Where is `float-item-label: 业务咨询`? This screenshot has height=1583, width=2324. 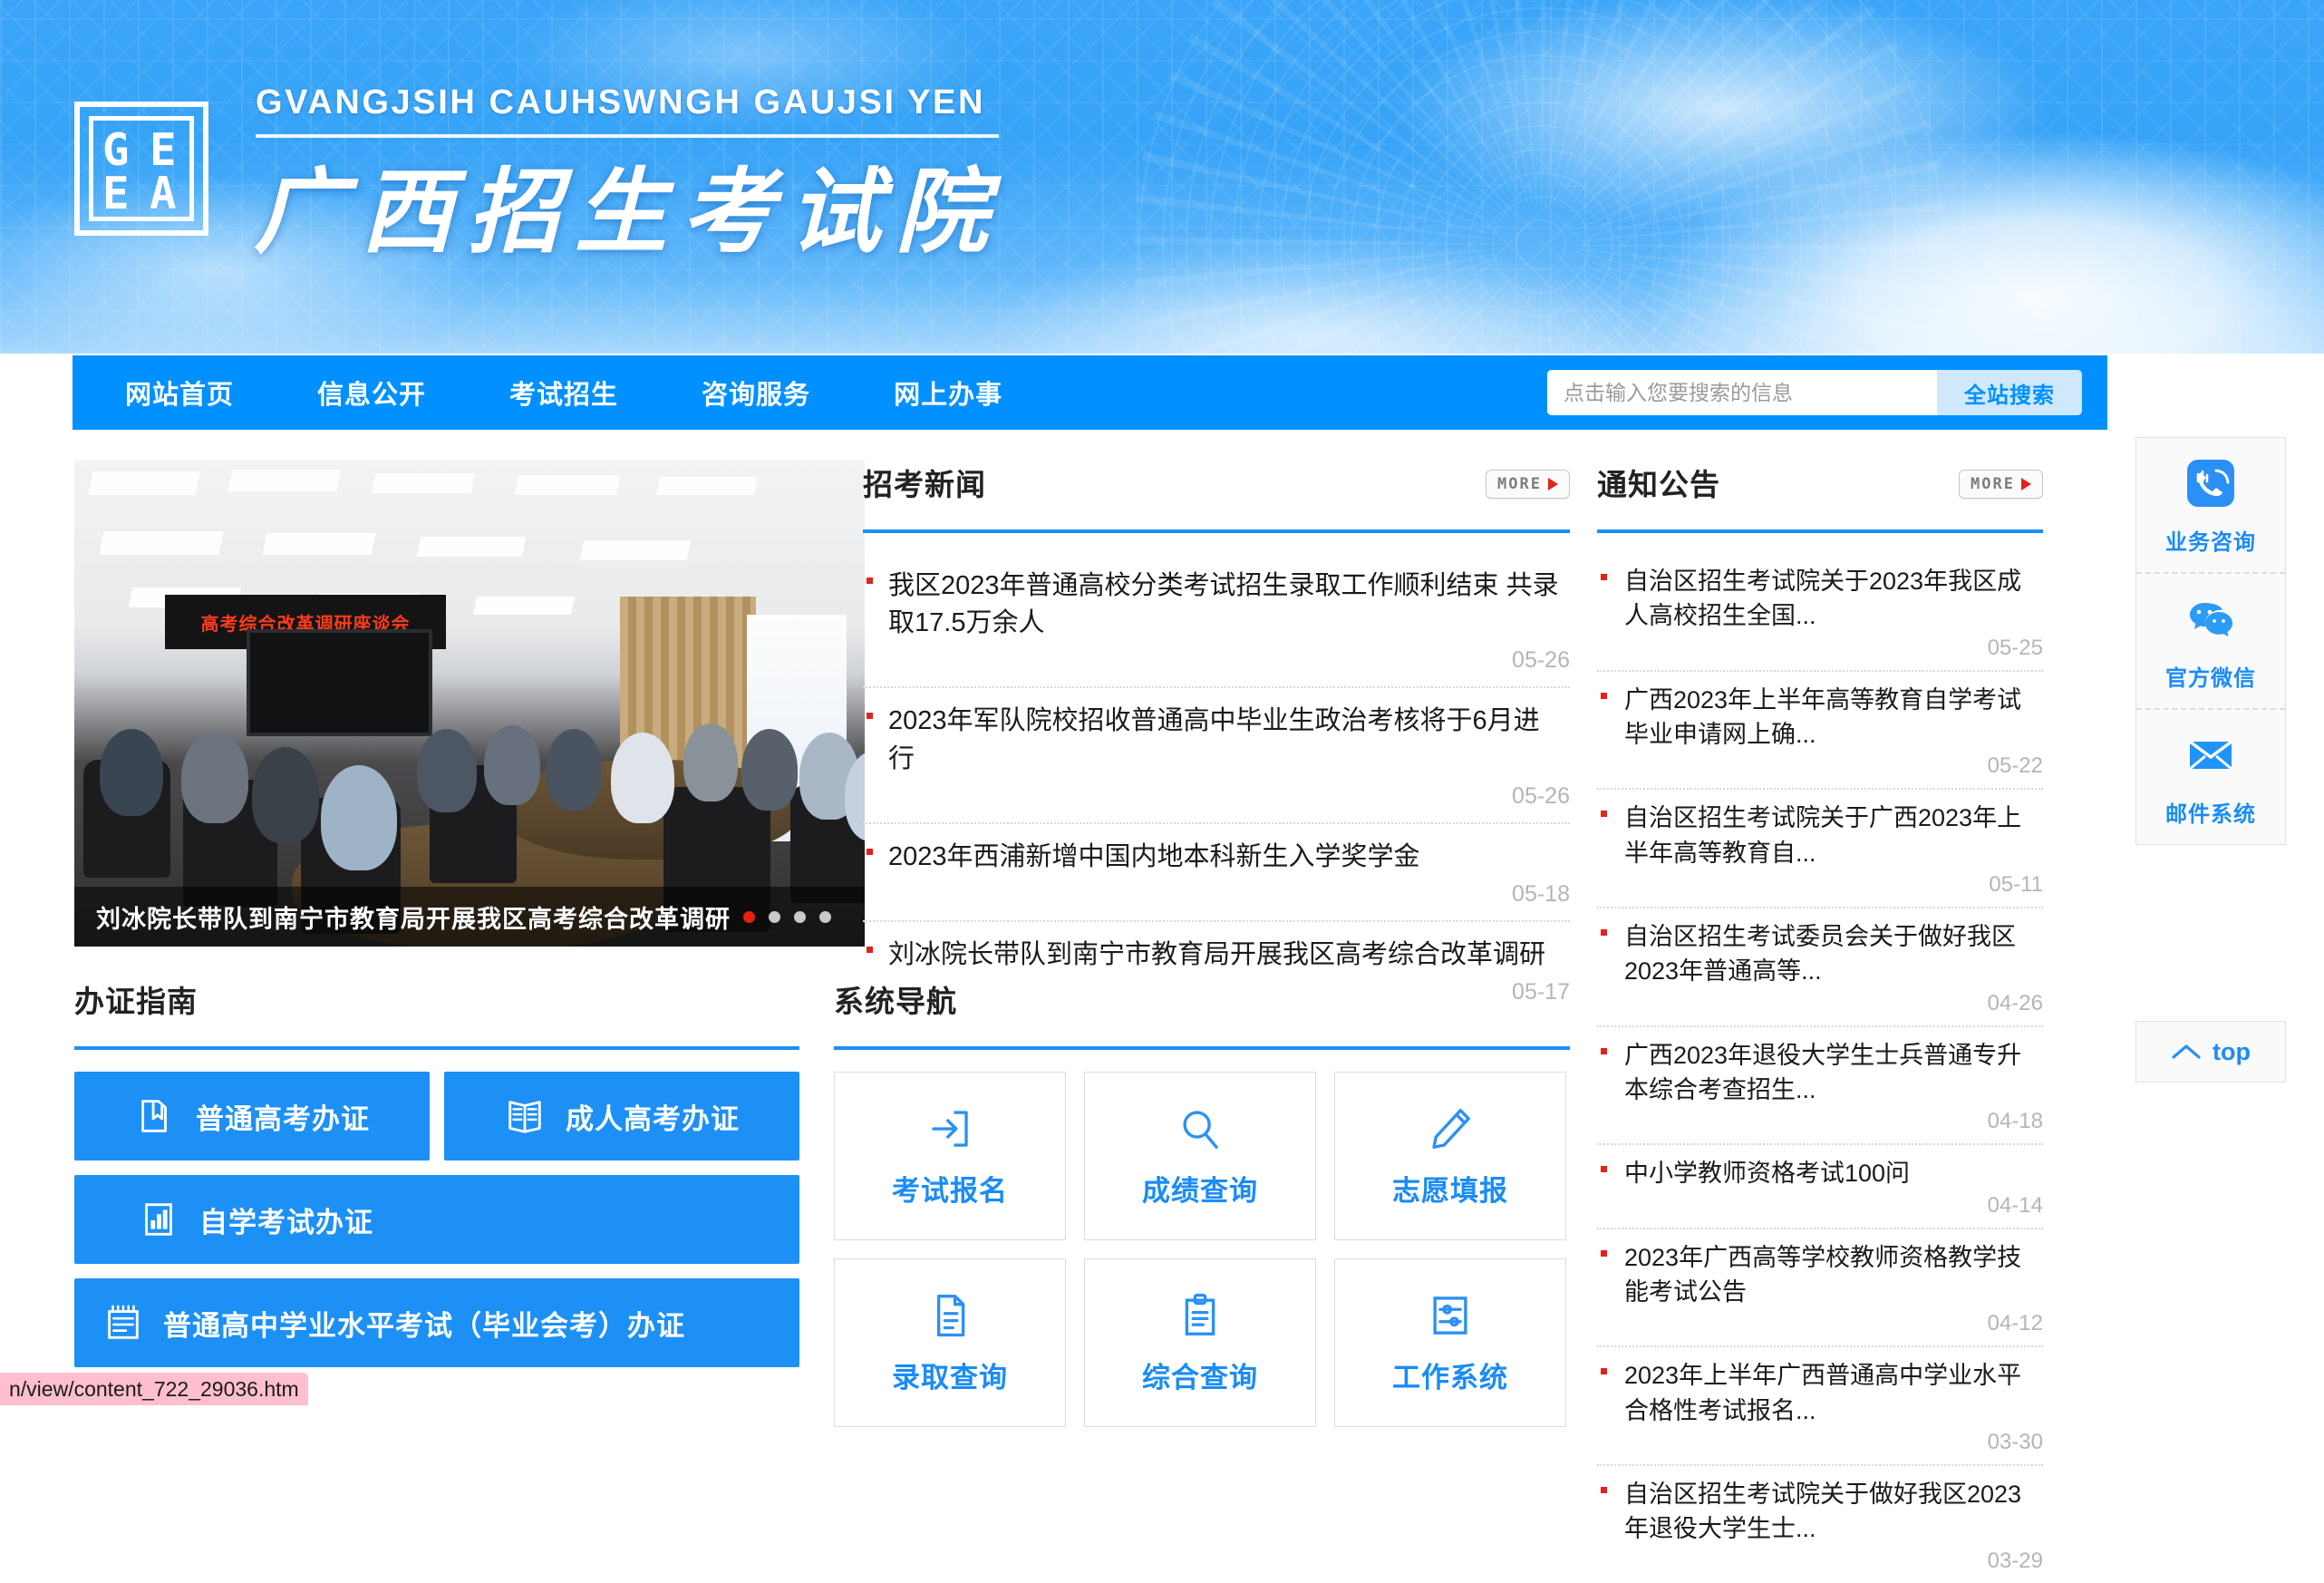 float-item-label: 业务咨询 is located at coordinates (2210, 540).